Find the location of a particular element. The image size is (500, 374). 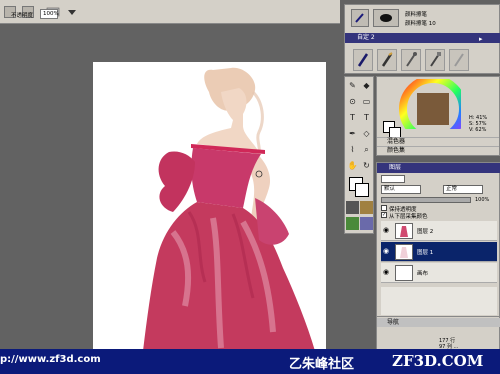

shape-select-icon: ◇ is located at coordinates (366, 133).